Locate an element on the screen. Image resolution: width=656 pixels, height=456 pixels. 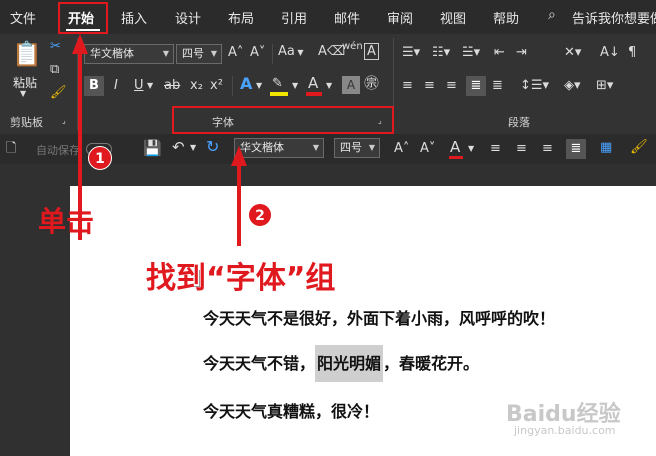
watermark-url: jingyan.baidu.com is located at coordinates (565, 430).